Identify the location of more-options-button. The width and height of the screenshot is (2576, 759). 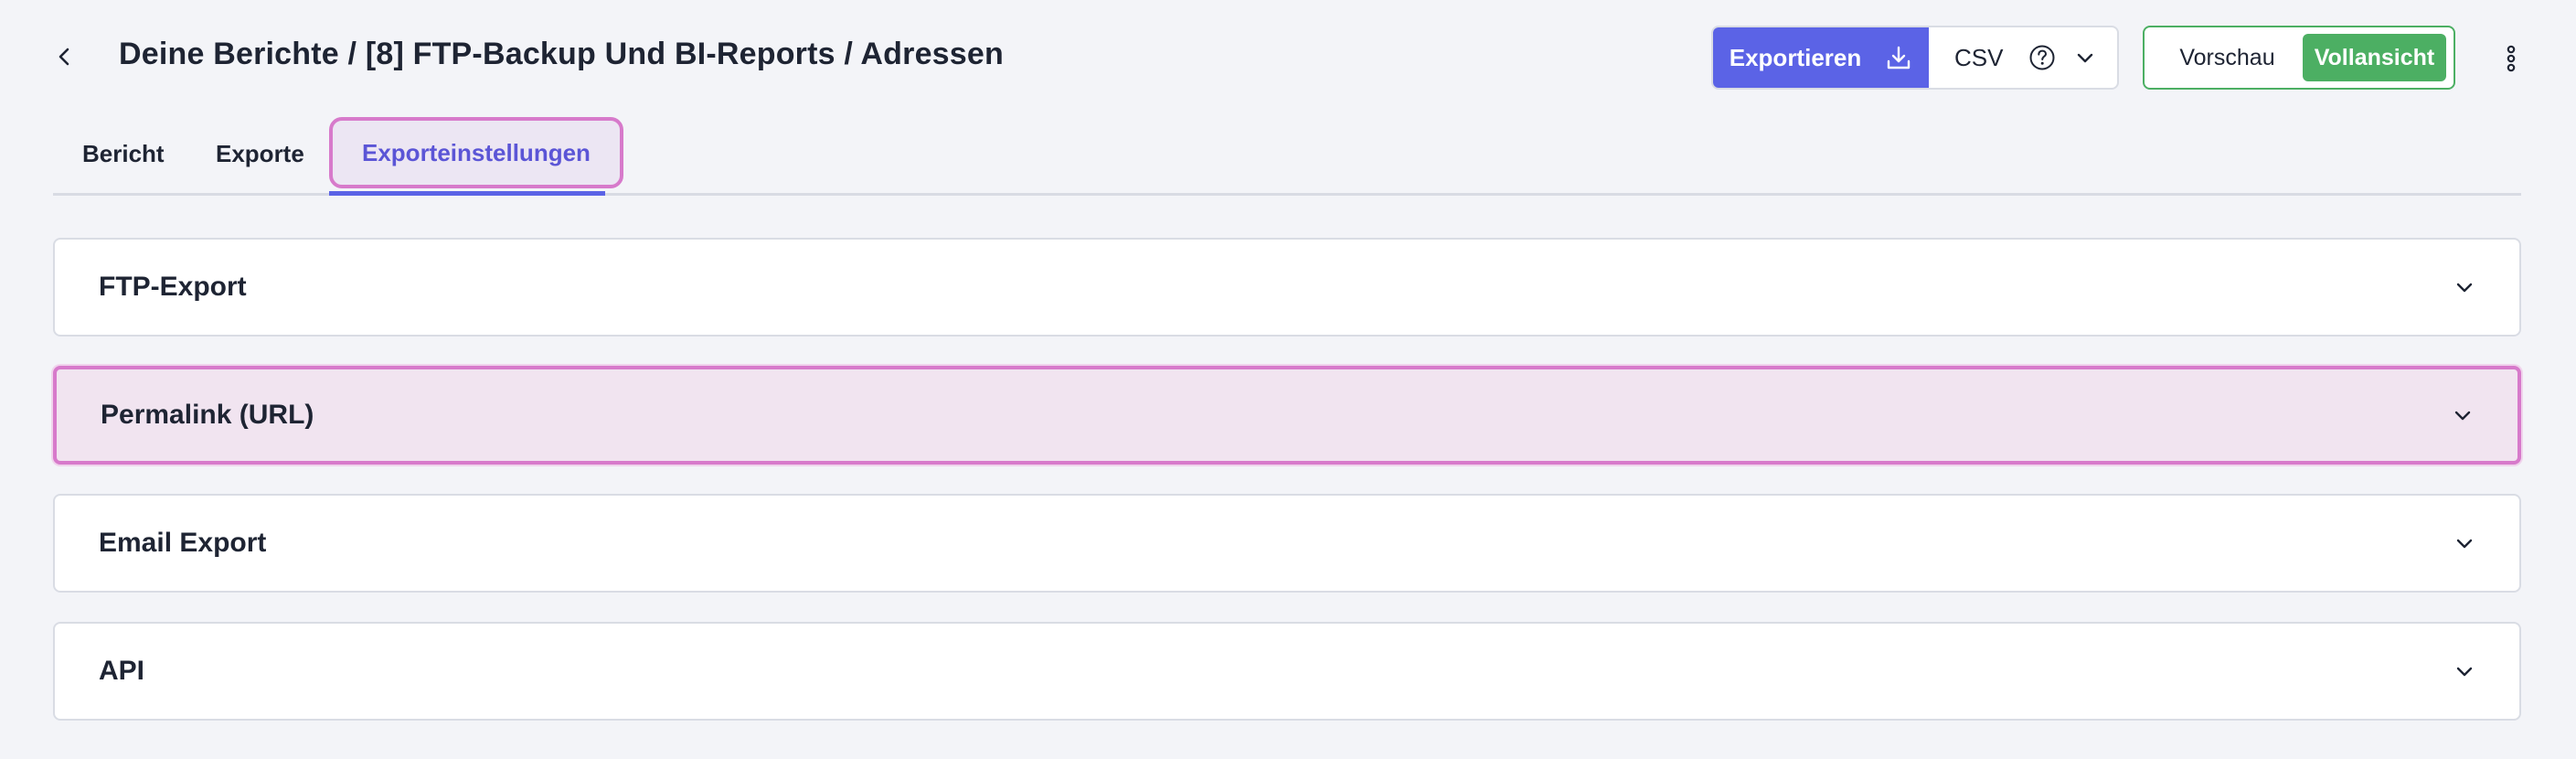
(2511, 59).